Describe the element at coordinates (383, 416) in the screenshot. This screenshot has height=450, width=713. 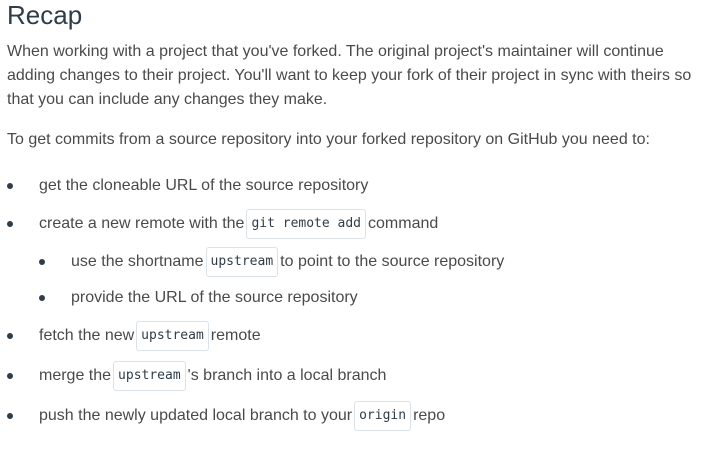
I see `inline-code: origin` at that location.